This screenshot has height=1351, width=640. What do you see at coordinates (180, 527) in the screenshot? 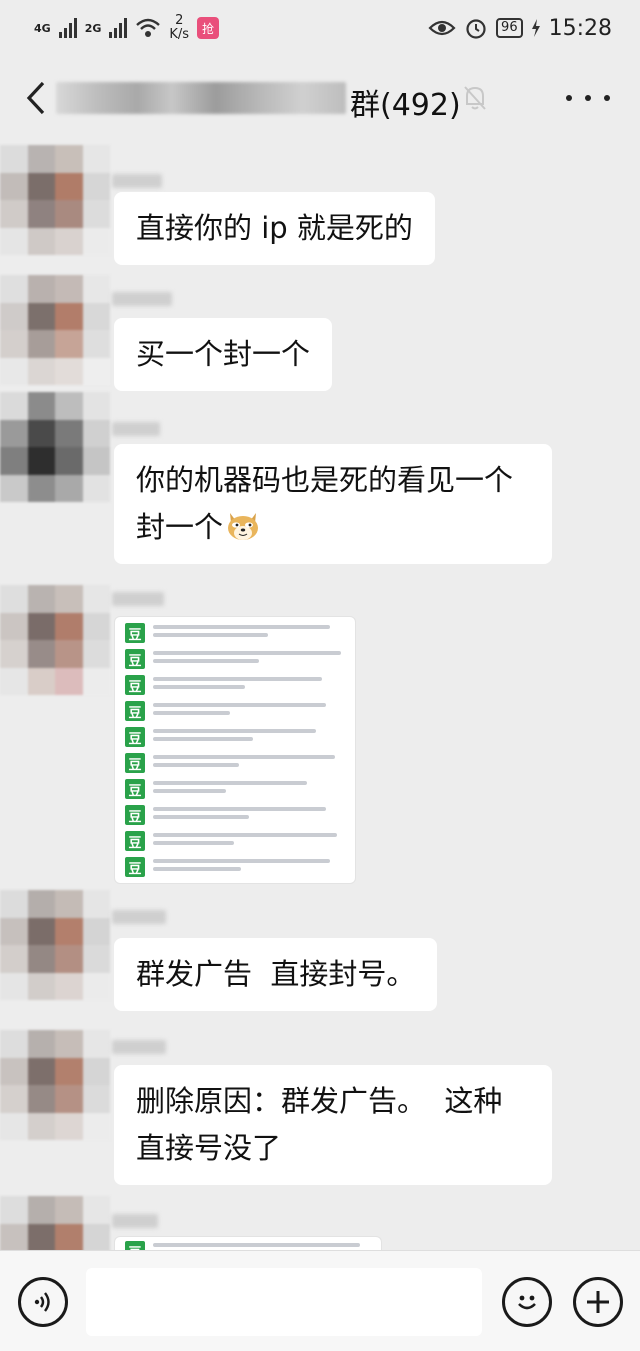
I see `message-text-line2: 封一个` at bounding box center [180, 527].